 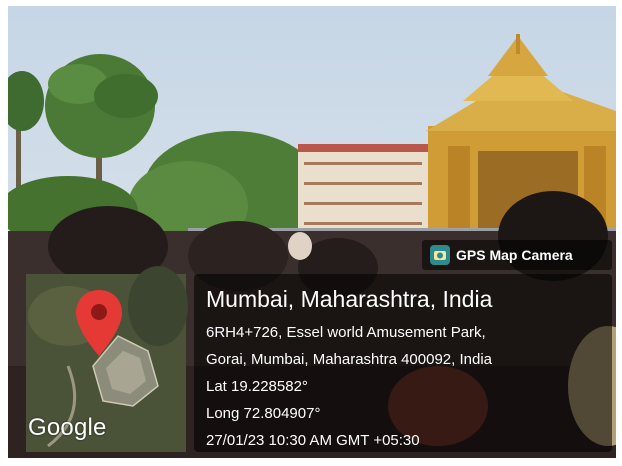 What do you see at coordinates (514, 255) in the screenshot?
I see `badge-label: GPS Map Camera` at bounding box center [514, 255].